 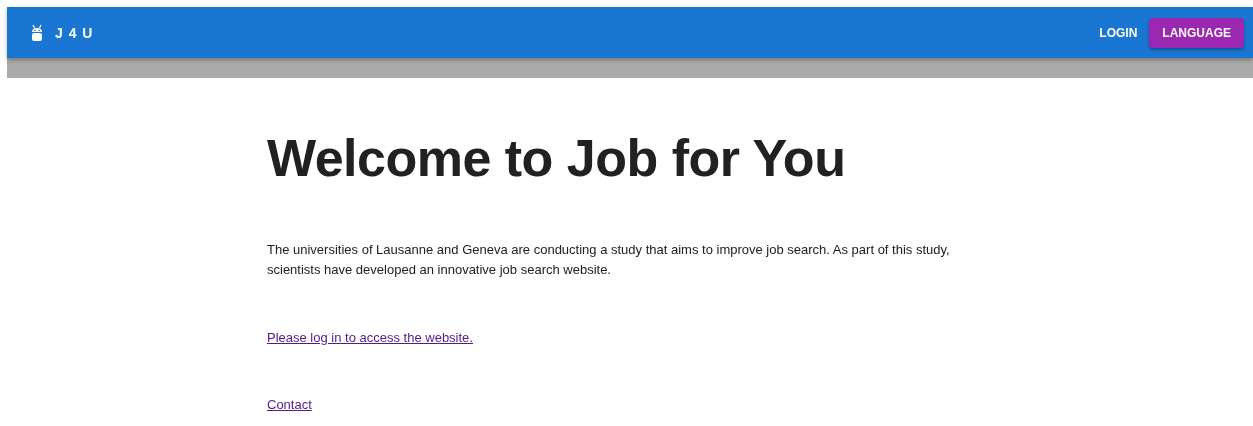 What do you see at coordinates (37, 32) in the screenshot?
I see `robot-icon` at bounding box center [37, 32].